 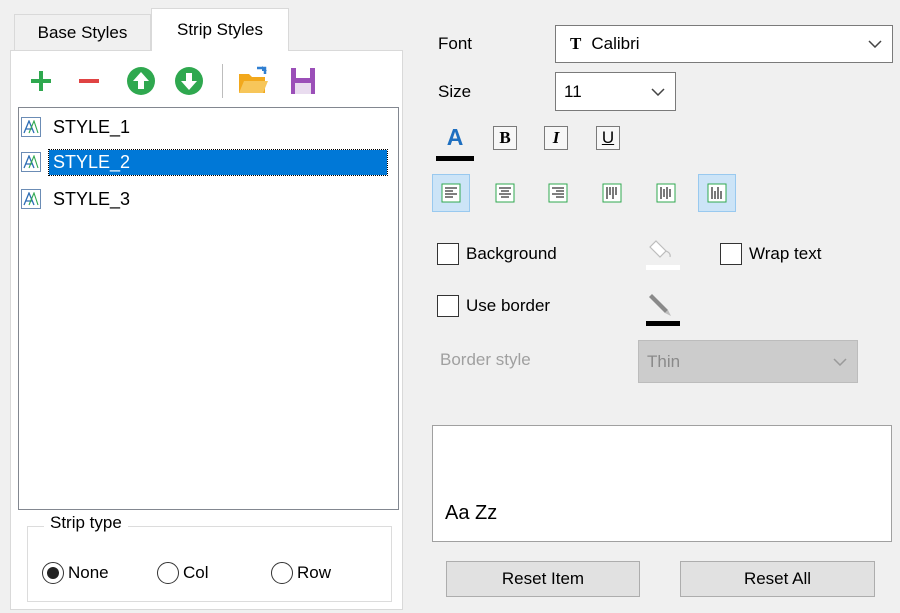 I want to click on list-item-label: STYLE_3, so click(x=92, y=198).